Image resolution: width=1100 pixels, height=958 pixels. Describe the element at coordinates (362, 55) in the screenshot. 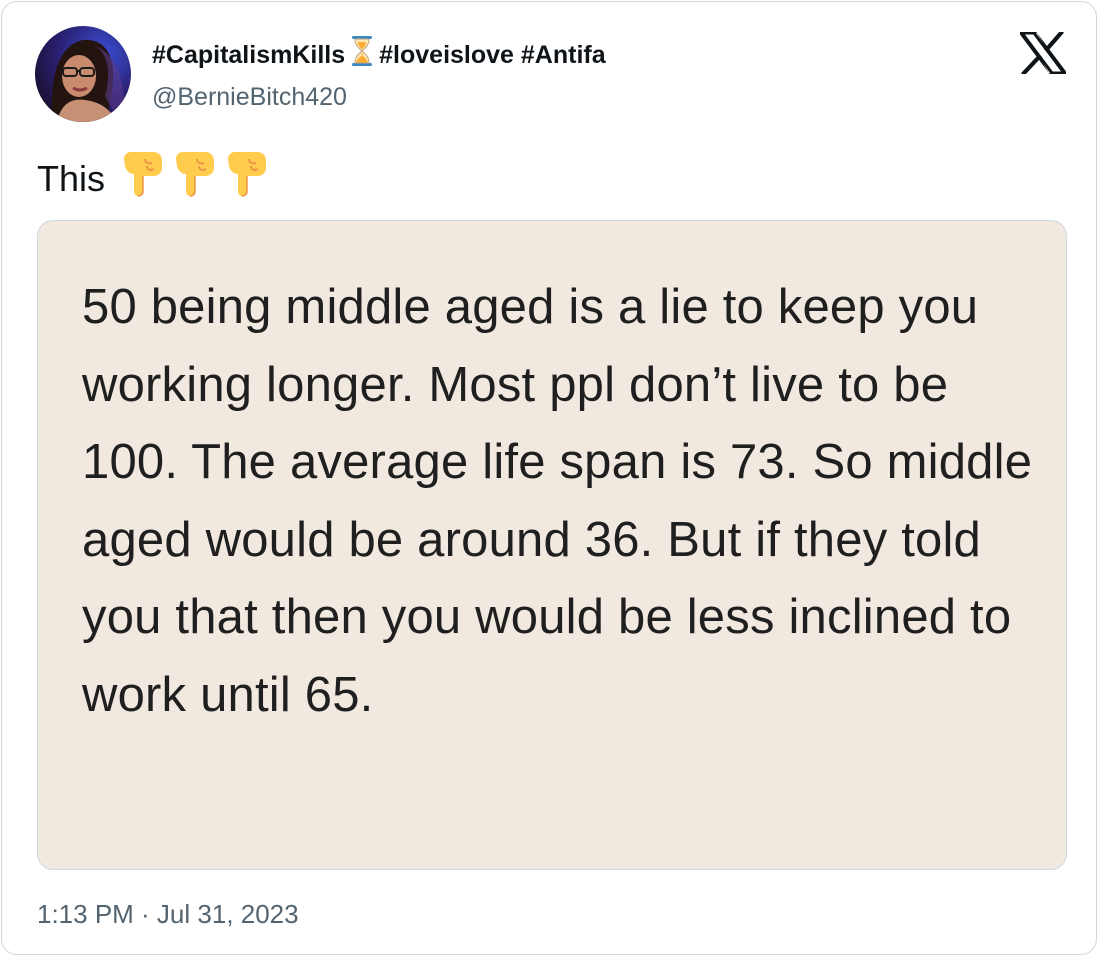

I see `hourglass-icon` at that location.